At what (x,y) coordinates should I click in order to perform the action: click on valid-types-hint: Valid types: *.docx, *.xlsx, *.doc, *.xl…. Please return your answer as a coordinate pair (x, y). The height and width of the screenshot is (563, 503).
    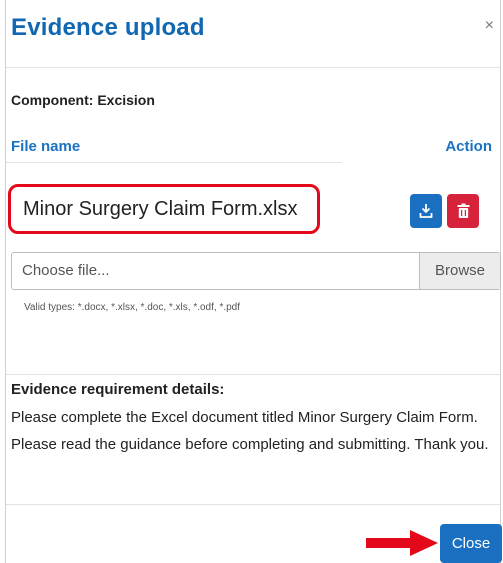
    Looking at the image, I should click on (132, 307).